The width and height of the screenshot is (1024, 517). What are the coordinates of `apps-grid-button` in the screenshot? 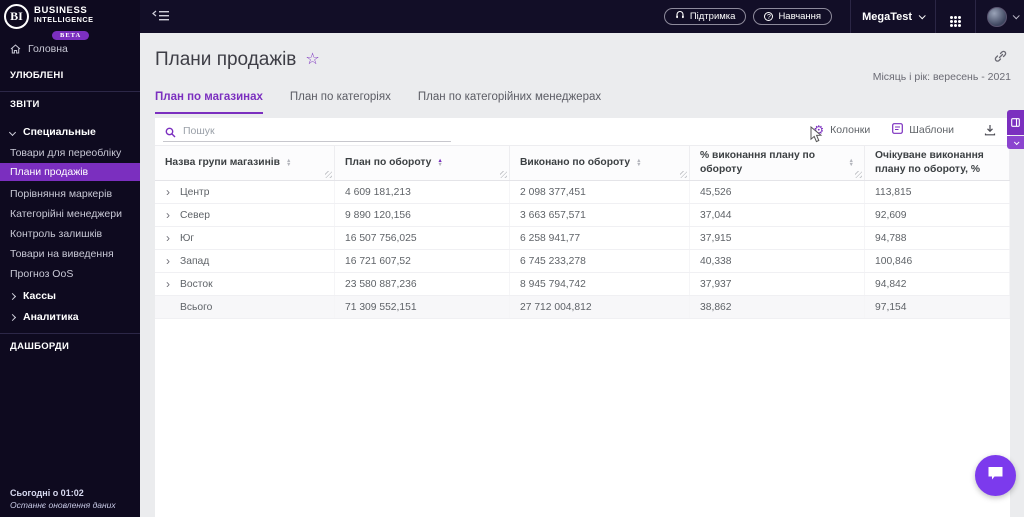 It's located at (955, 16).